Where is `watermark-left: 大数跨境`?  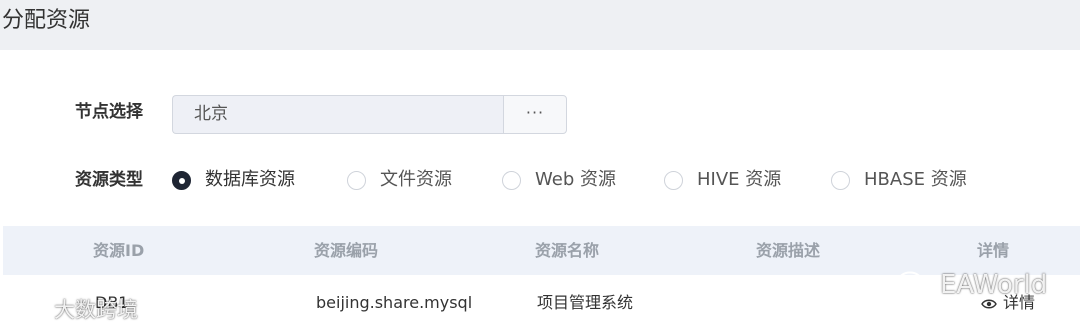 watermark-left: 大数跨境 is located at coordinates (73, 309).